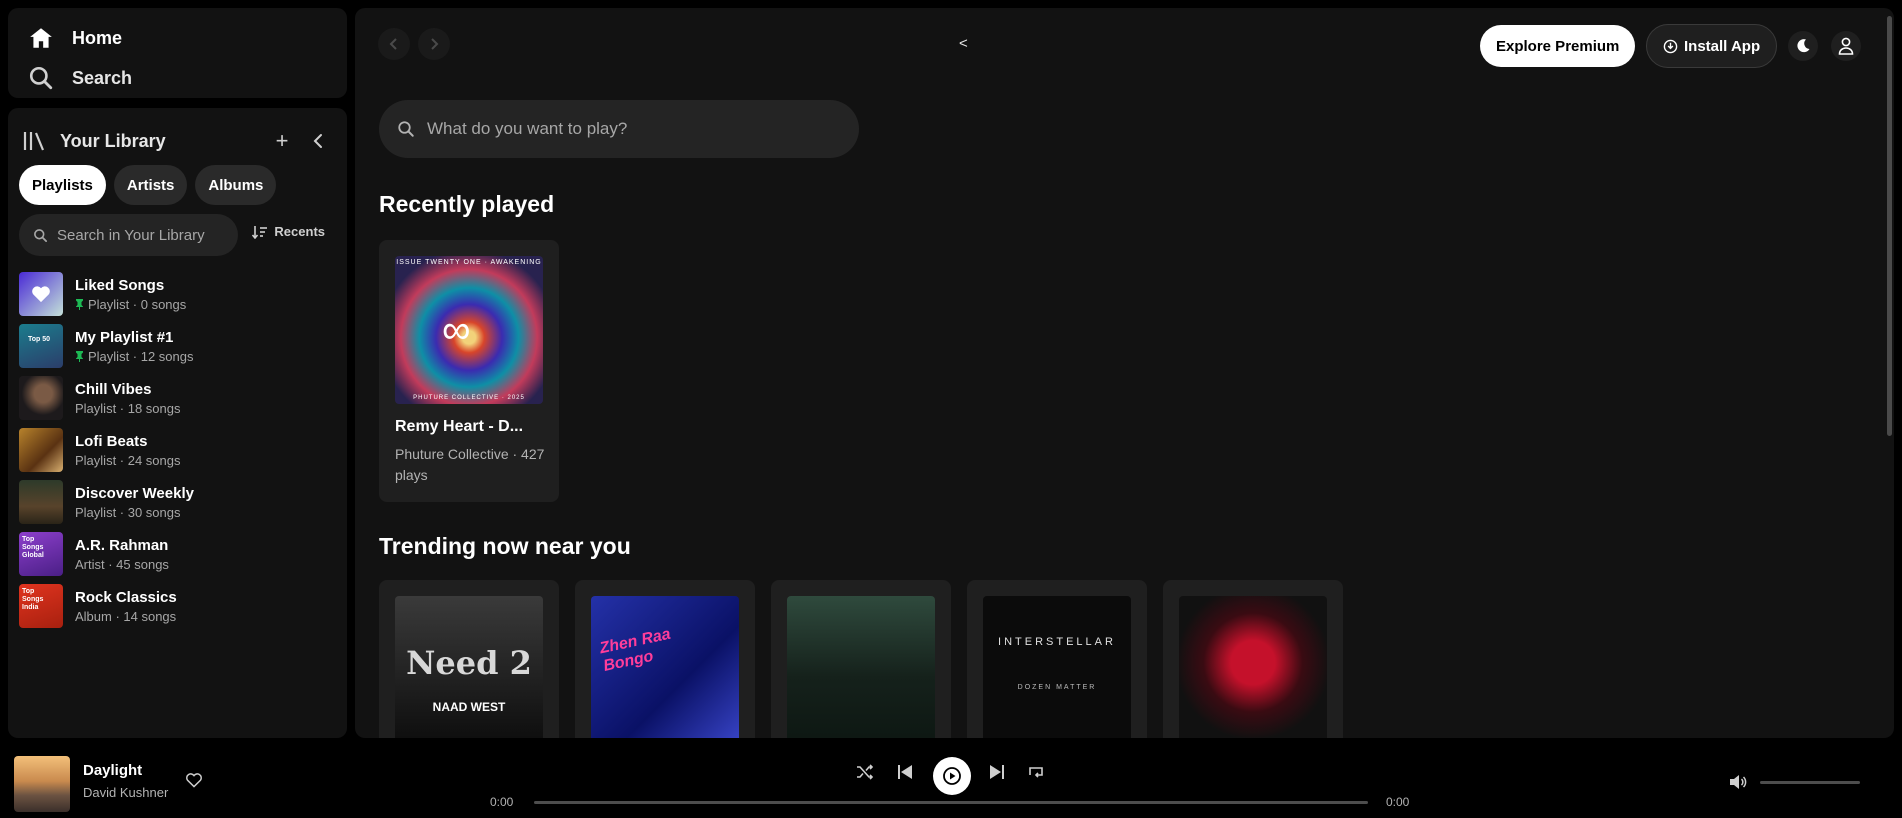 This screenshot has width=1902, height=818. I want to click on artist-thumb: Top Songs Global, so click(41, 554).